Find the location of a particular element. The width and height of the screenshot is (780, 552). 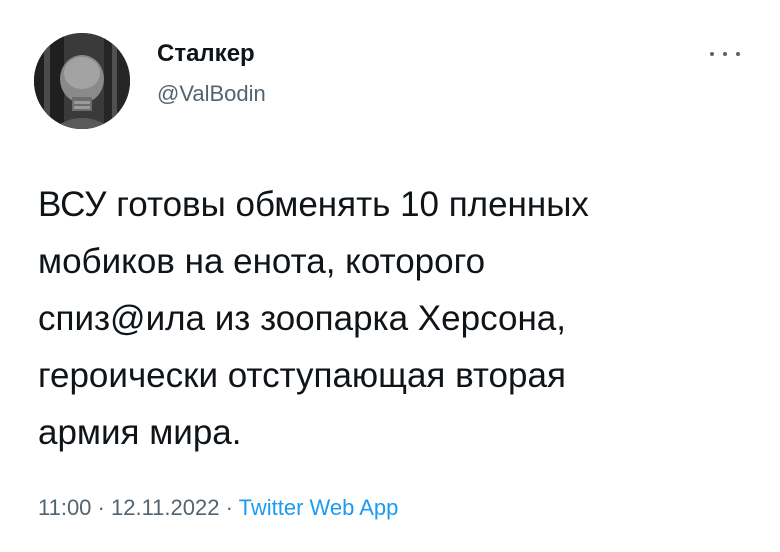

tweet-line: спиз@ила из зоопарка Херсона, is located at coordinates (302, 318).